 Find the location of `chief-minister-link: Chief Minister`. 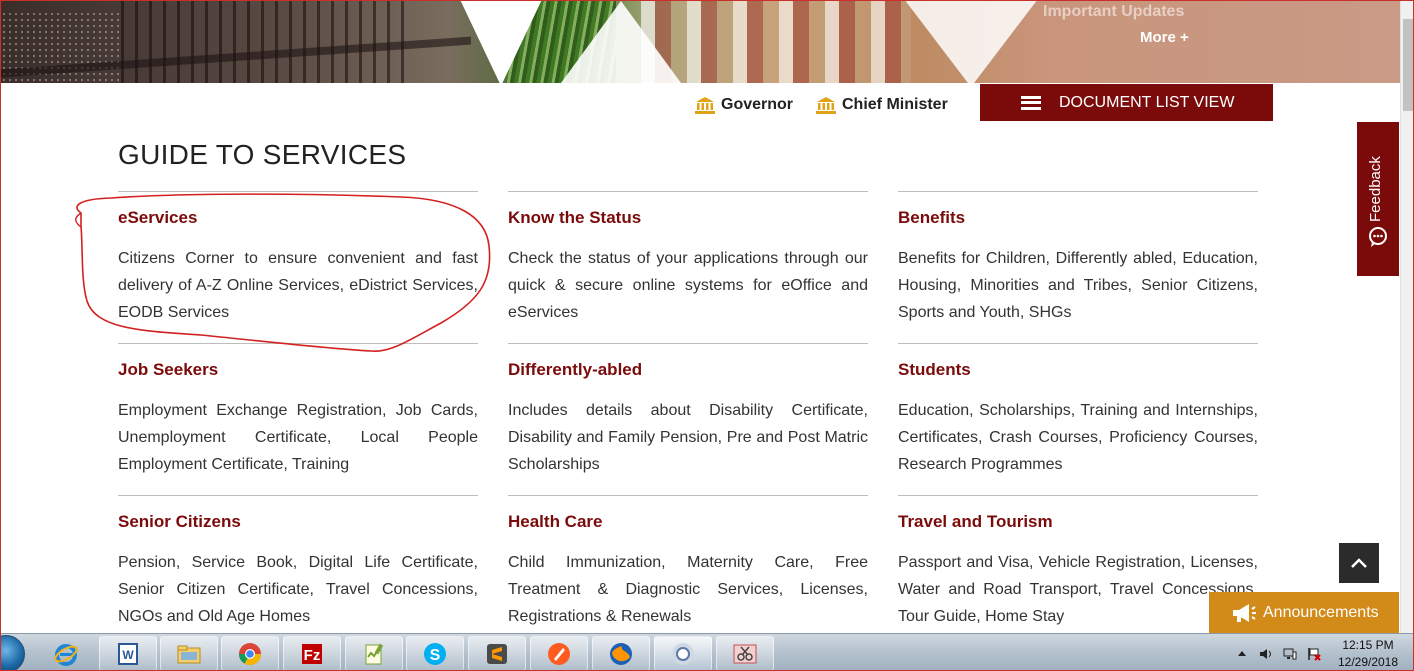

chief-minister-link: Chief Minister is located at coordinates (882, 105).